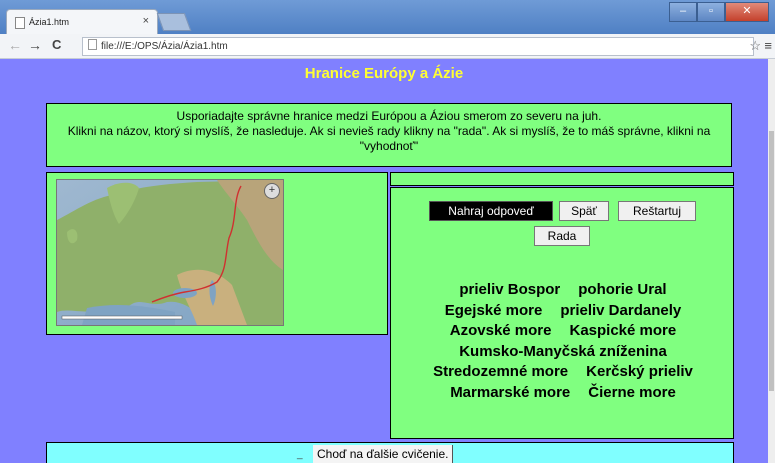 This screenshot has width=775, height=463. Describe the element at coordinates (494, 311) in the screenshot. I see `option-item: Egejské more` at that location.